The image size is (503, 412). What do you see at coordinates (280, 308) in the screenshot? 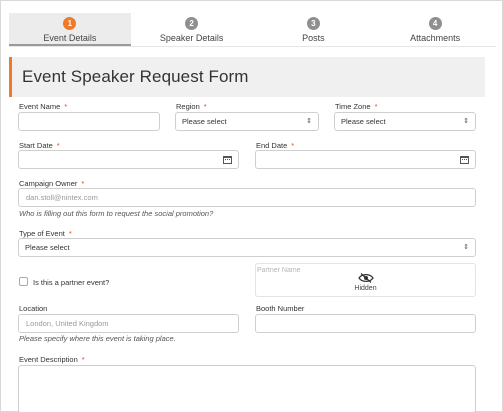
I see `booth-number-label: Booth Number` at bounding box center [280, 308].